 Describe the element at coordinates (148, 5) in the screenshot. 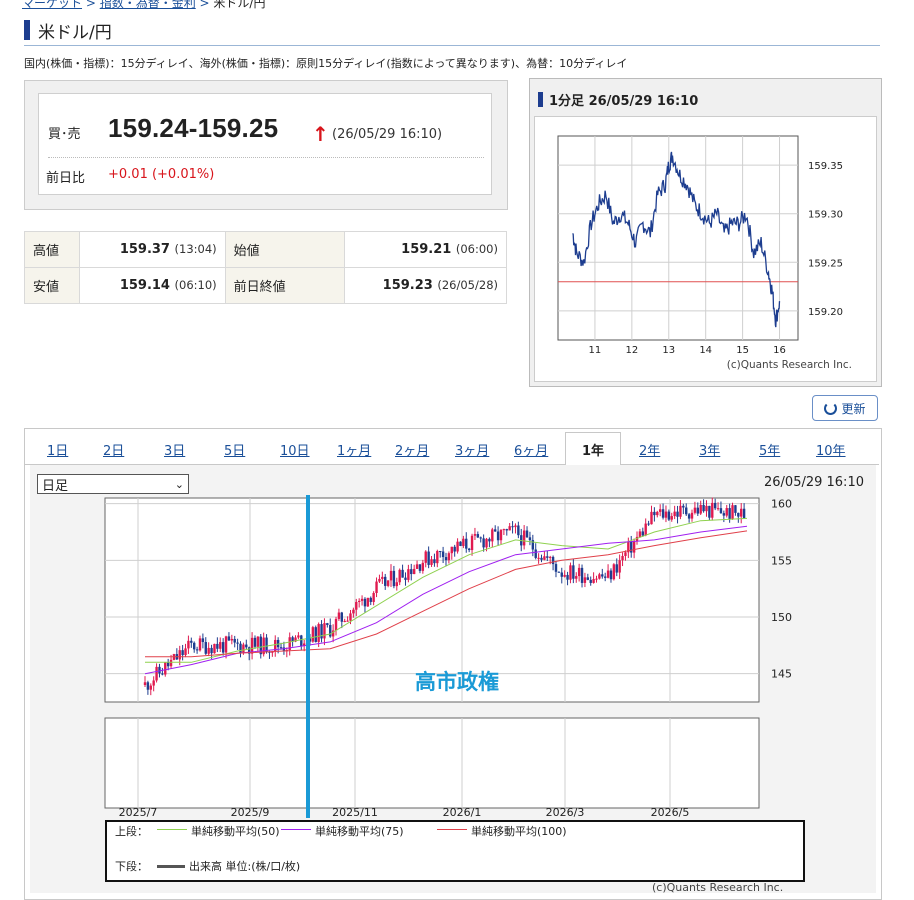

I see `breadcrumb-index: 指数・為替・金利` at that location.